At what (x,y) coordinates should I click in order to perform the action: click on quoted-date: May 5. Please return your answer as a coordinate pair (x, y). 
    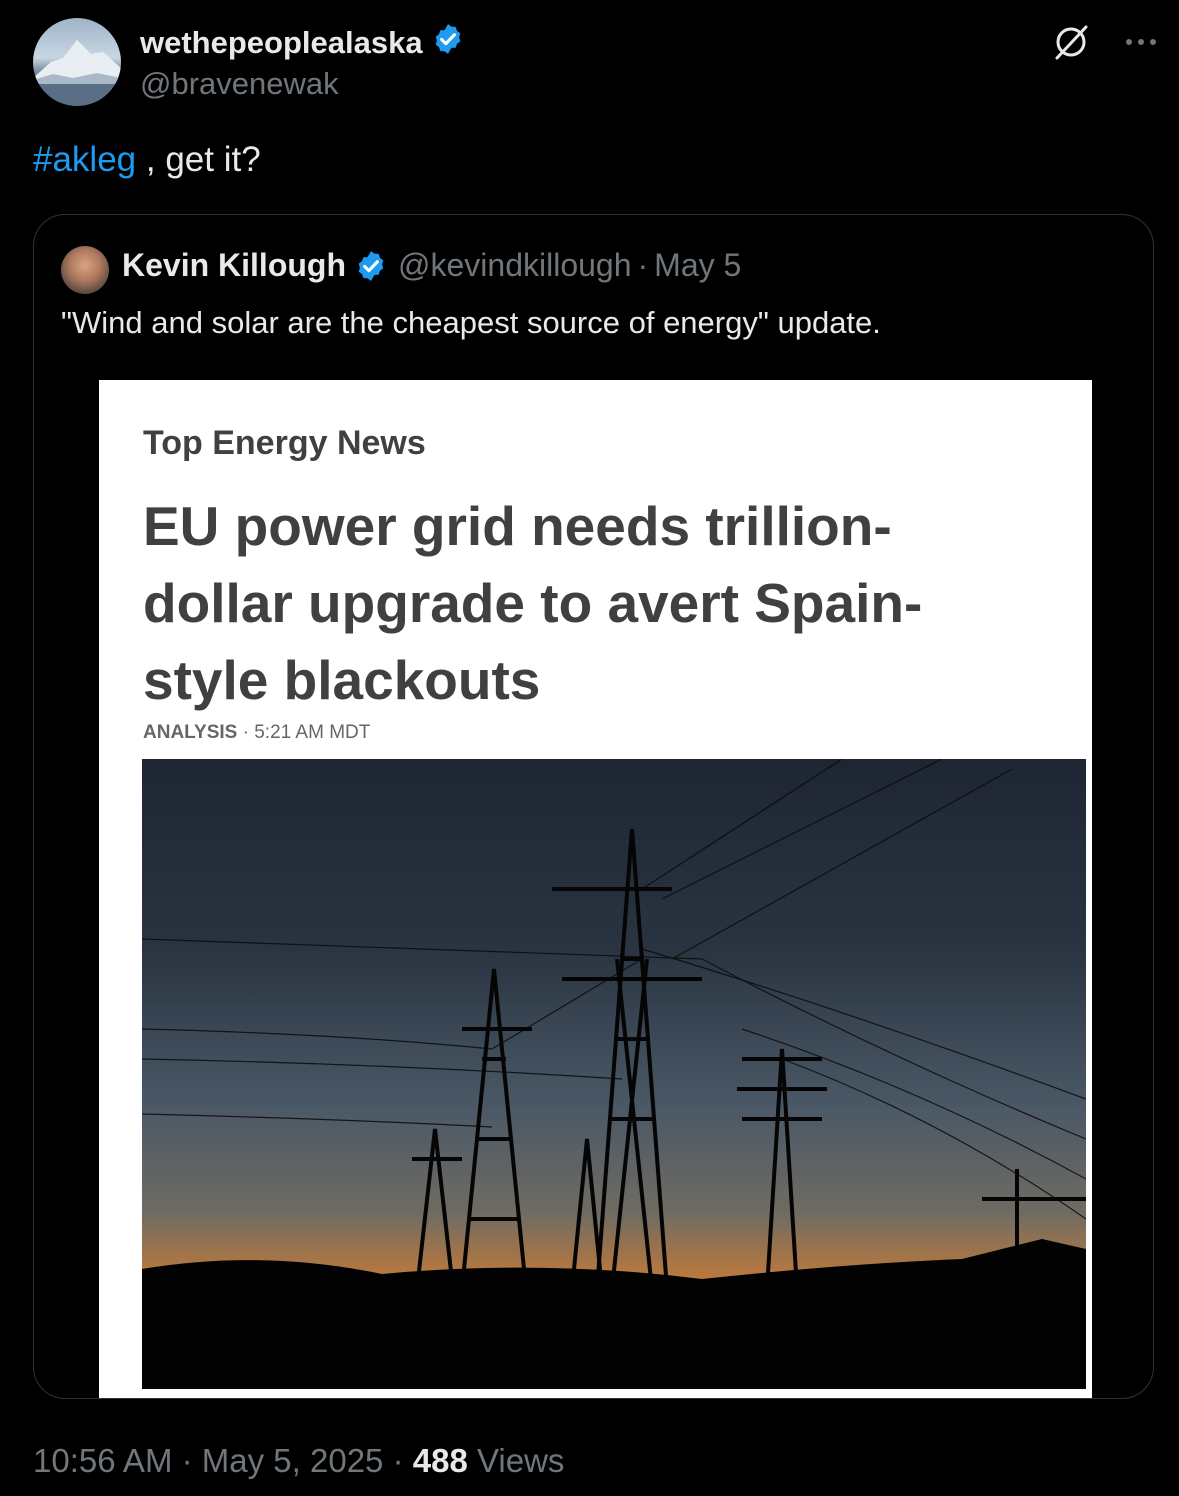
    Looking at the image, I should click on (697, 265).